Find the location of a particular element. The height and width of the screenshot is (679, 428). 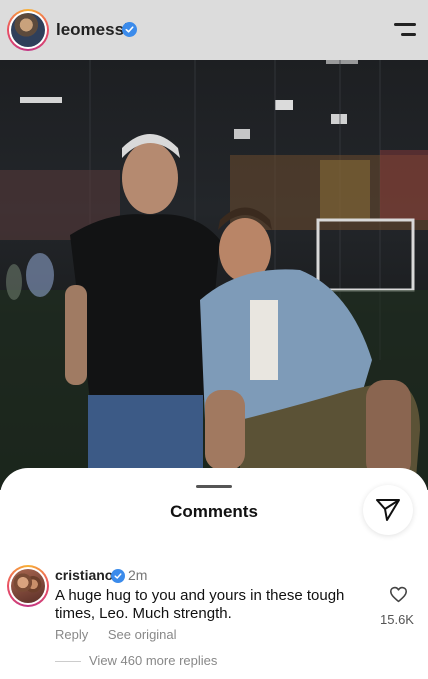

comment-timestamp: 2m is located at coordinates (138, 575).